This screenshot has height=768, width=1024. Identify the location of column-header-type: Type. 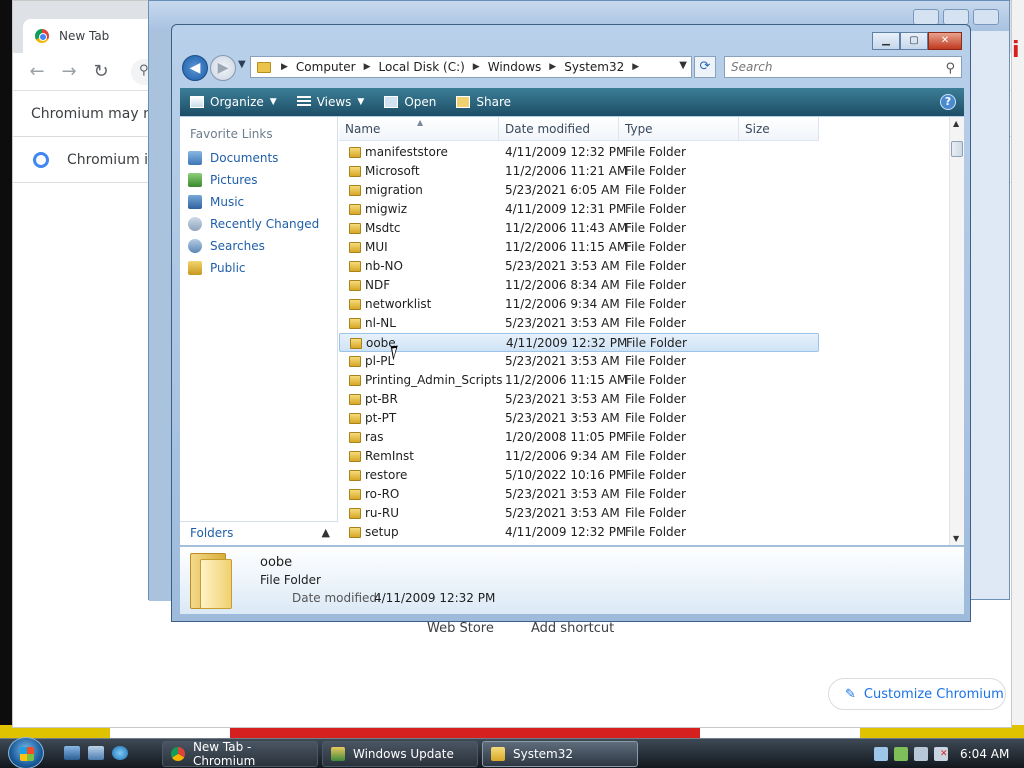
(679, 129).